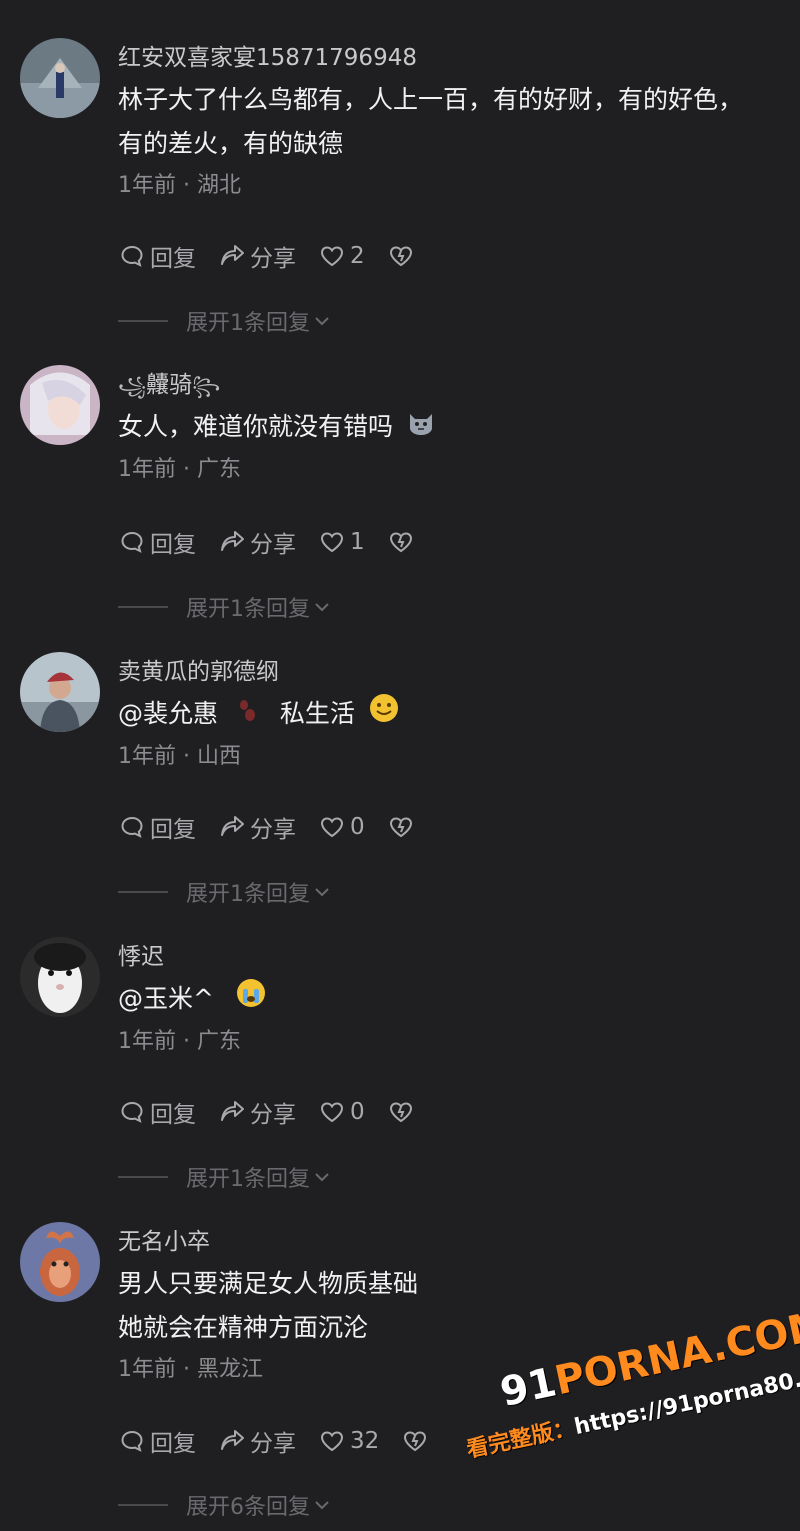 The width and height of the screenshot is (800, 1531). I want to click on comment-username: ꧁齉骑꧂, so click(444, 385).